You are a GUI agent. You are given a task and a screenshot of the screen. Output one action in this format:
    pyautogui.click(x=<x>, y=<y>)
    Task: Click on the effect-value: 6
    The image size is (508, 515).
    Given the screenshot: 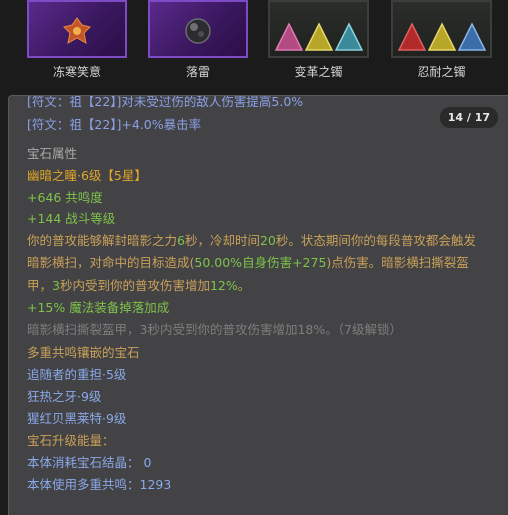 What is the action you would take?
    pyautogui.click(x=181, y=240)
    